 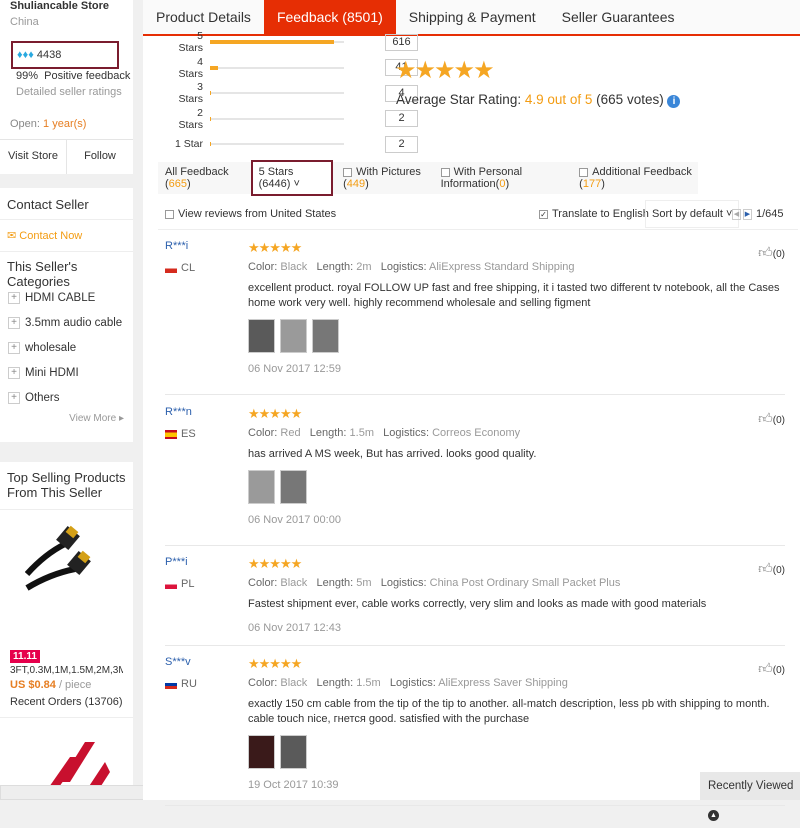 I want to click on tab-2: Shipping & Payment, so click(x=472, y=17).